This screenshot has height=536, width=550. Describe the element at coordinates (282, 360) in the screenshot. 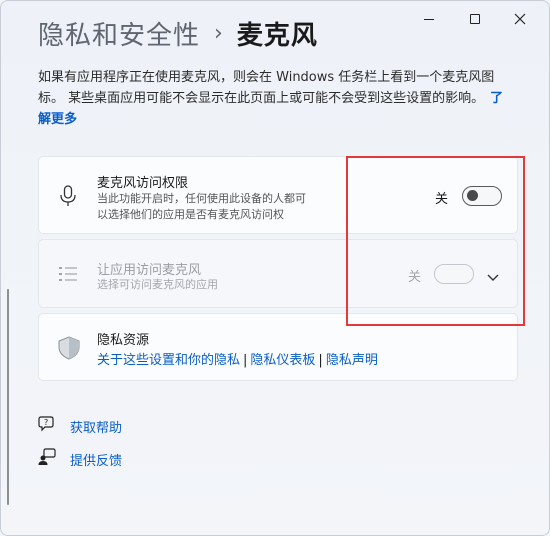

I see `privacy-dashboard-link: 隐私仪表板` at that location.